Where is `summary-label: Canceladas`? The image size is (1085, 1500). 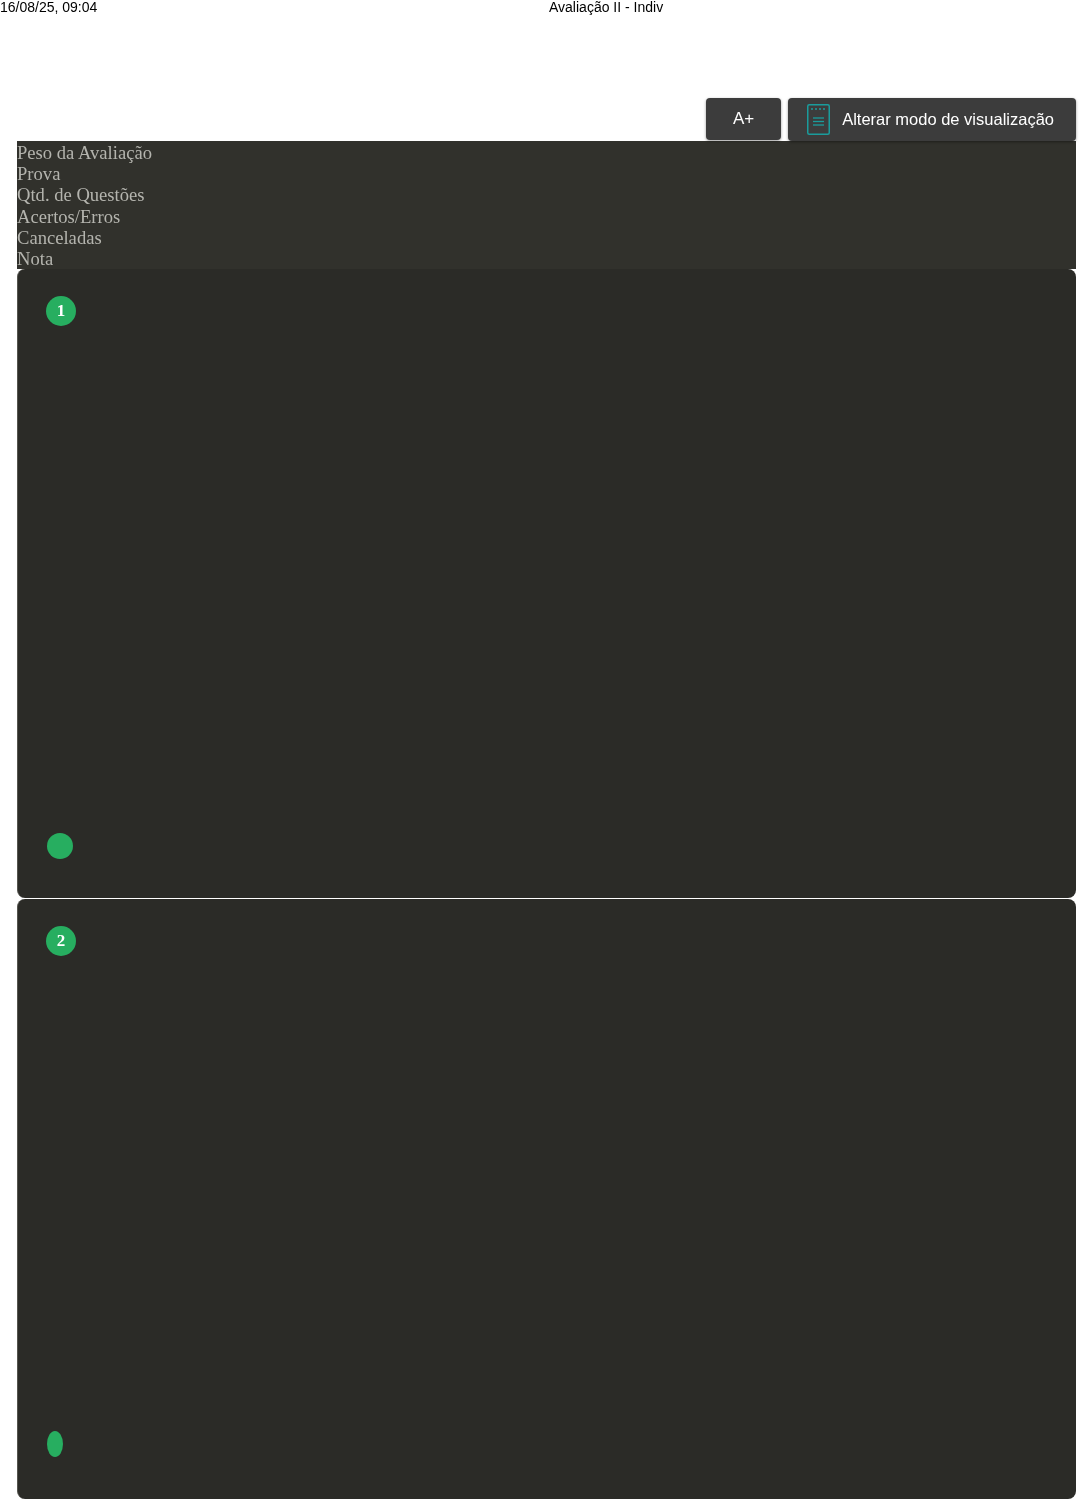
summary-label: Canceladas is located at coordinates (59, 237).